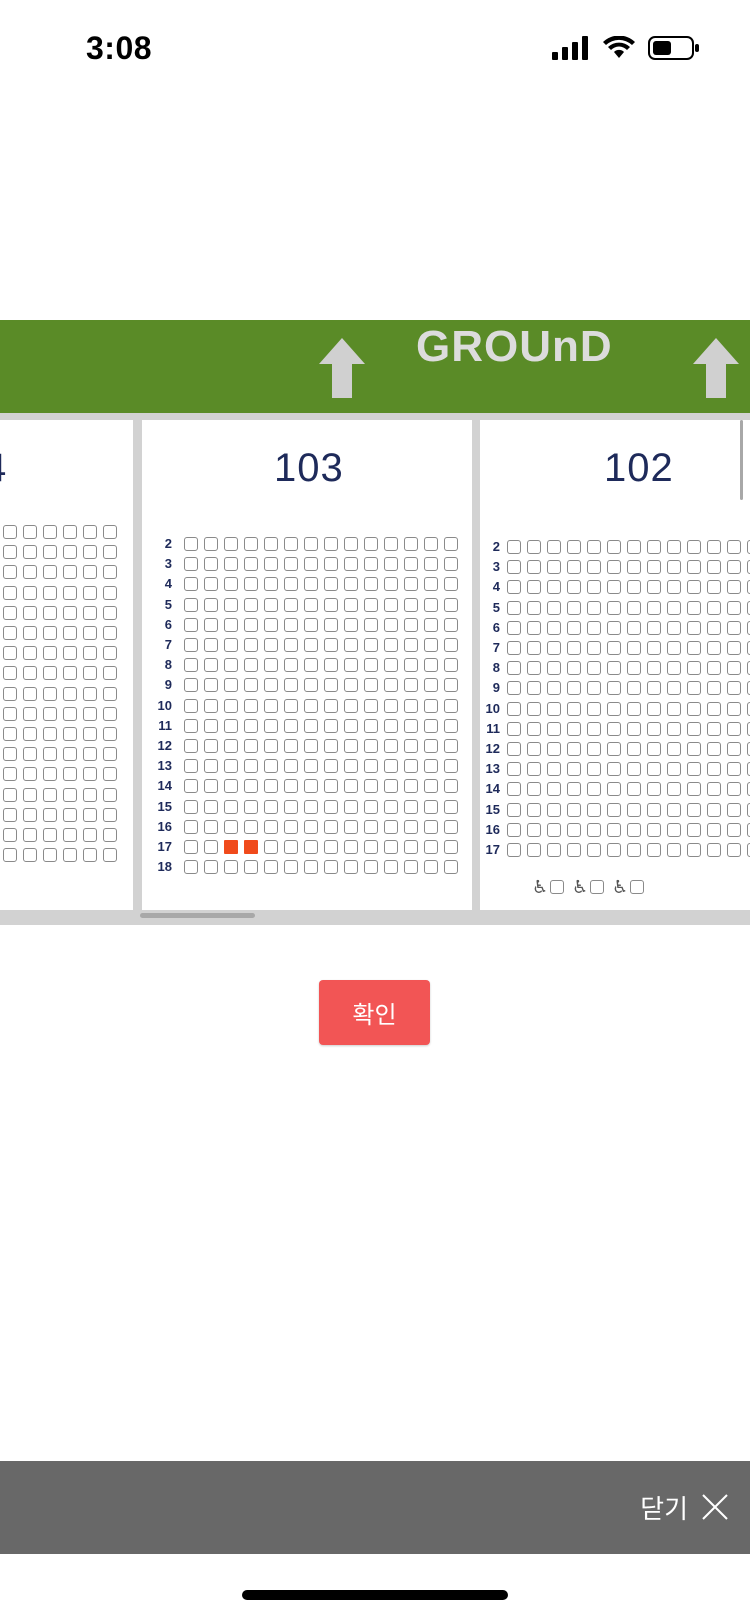 Image resolution: width=750 pixels, height=1623 pixels. What do you see at coordinates (307, 665) in the screenshot?
I see `section-103-panel: 103 2 3 4 5 6 7 8 9 10 11 12 13 14 15 16 17 18` at bounding box center [307, 665].